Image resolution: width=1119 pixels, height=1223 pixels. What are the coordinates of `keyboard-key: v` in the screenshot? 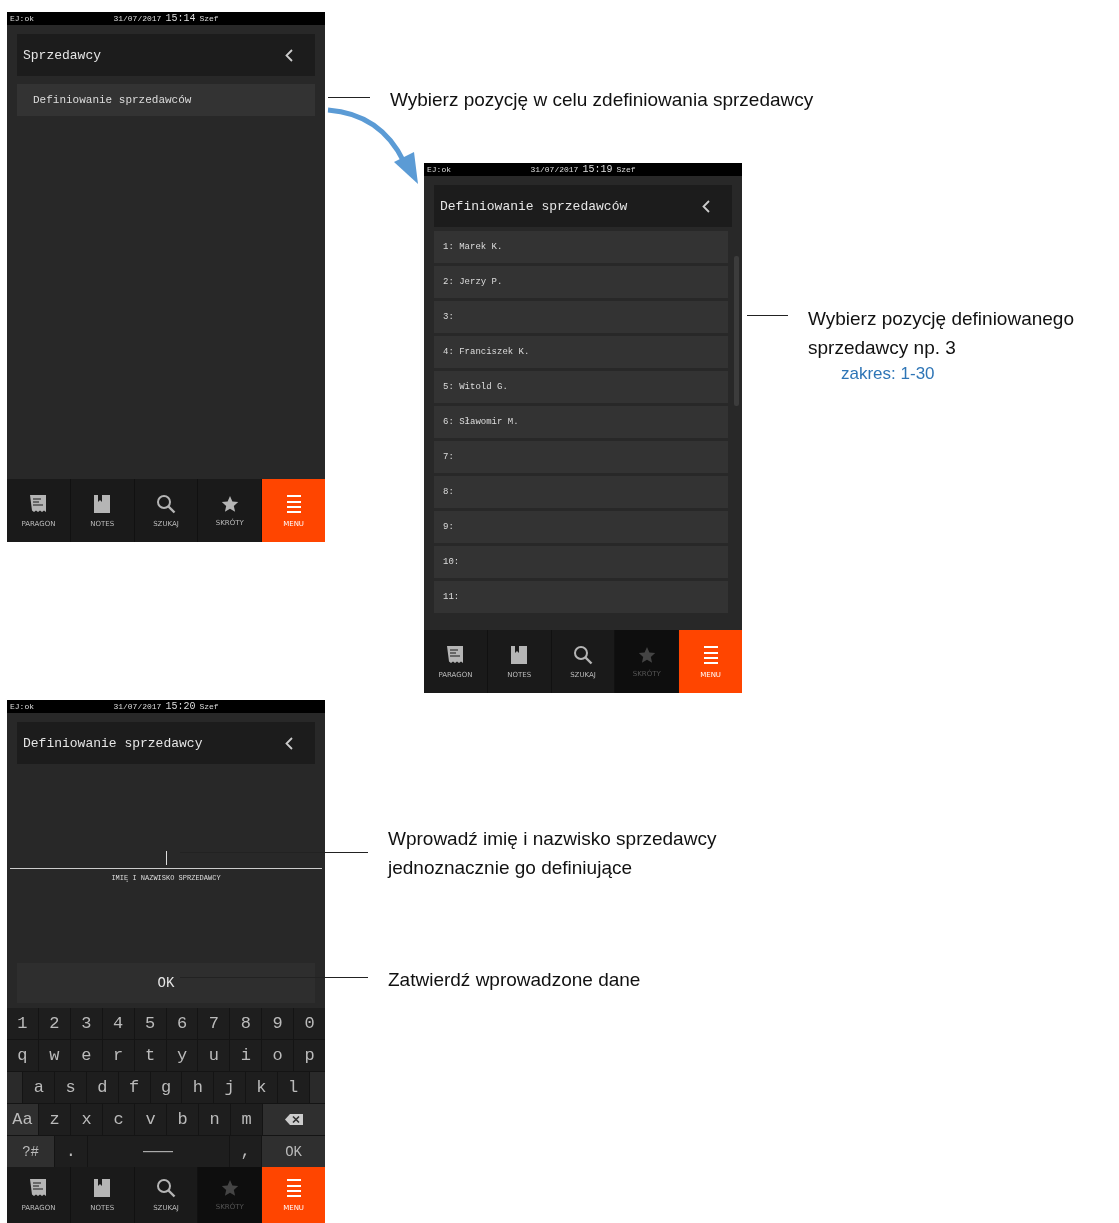 It's located at (150, 1119).